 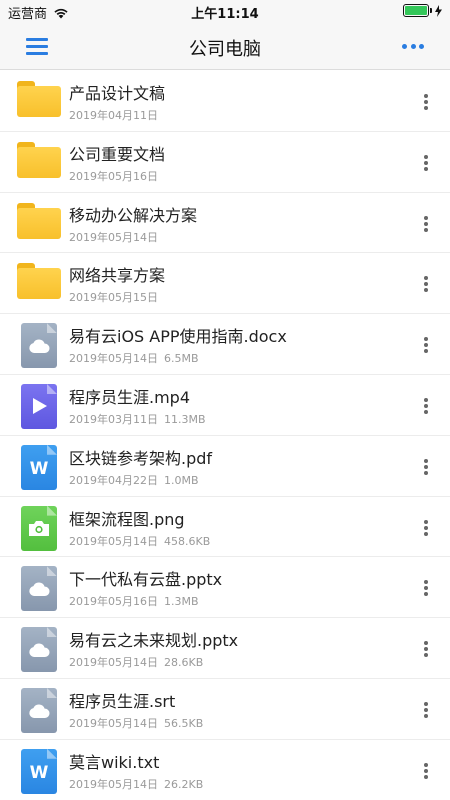 What do you see at coordinates (438, 10) in the screenshot?
I see `charging-bolt-icon` at bounding box center [438, 10].